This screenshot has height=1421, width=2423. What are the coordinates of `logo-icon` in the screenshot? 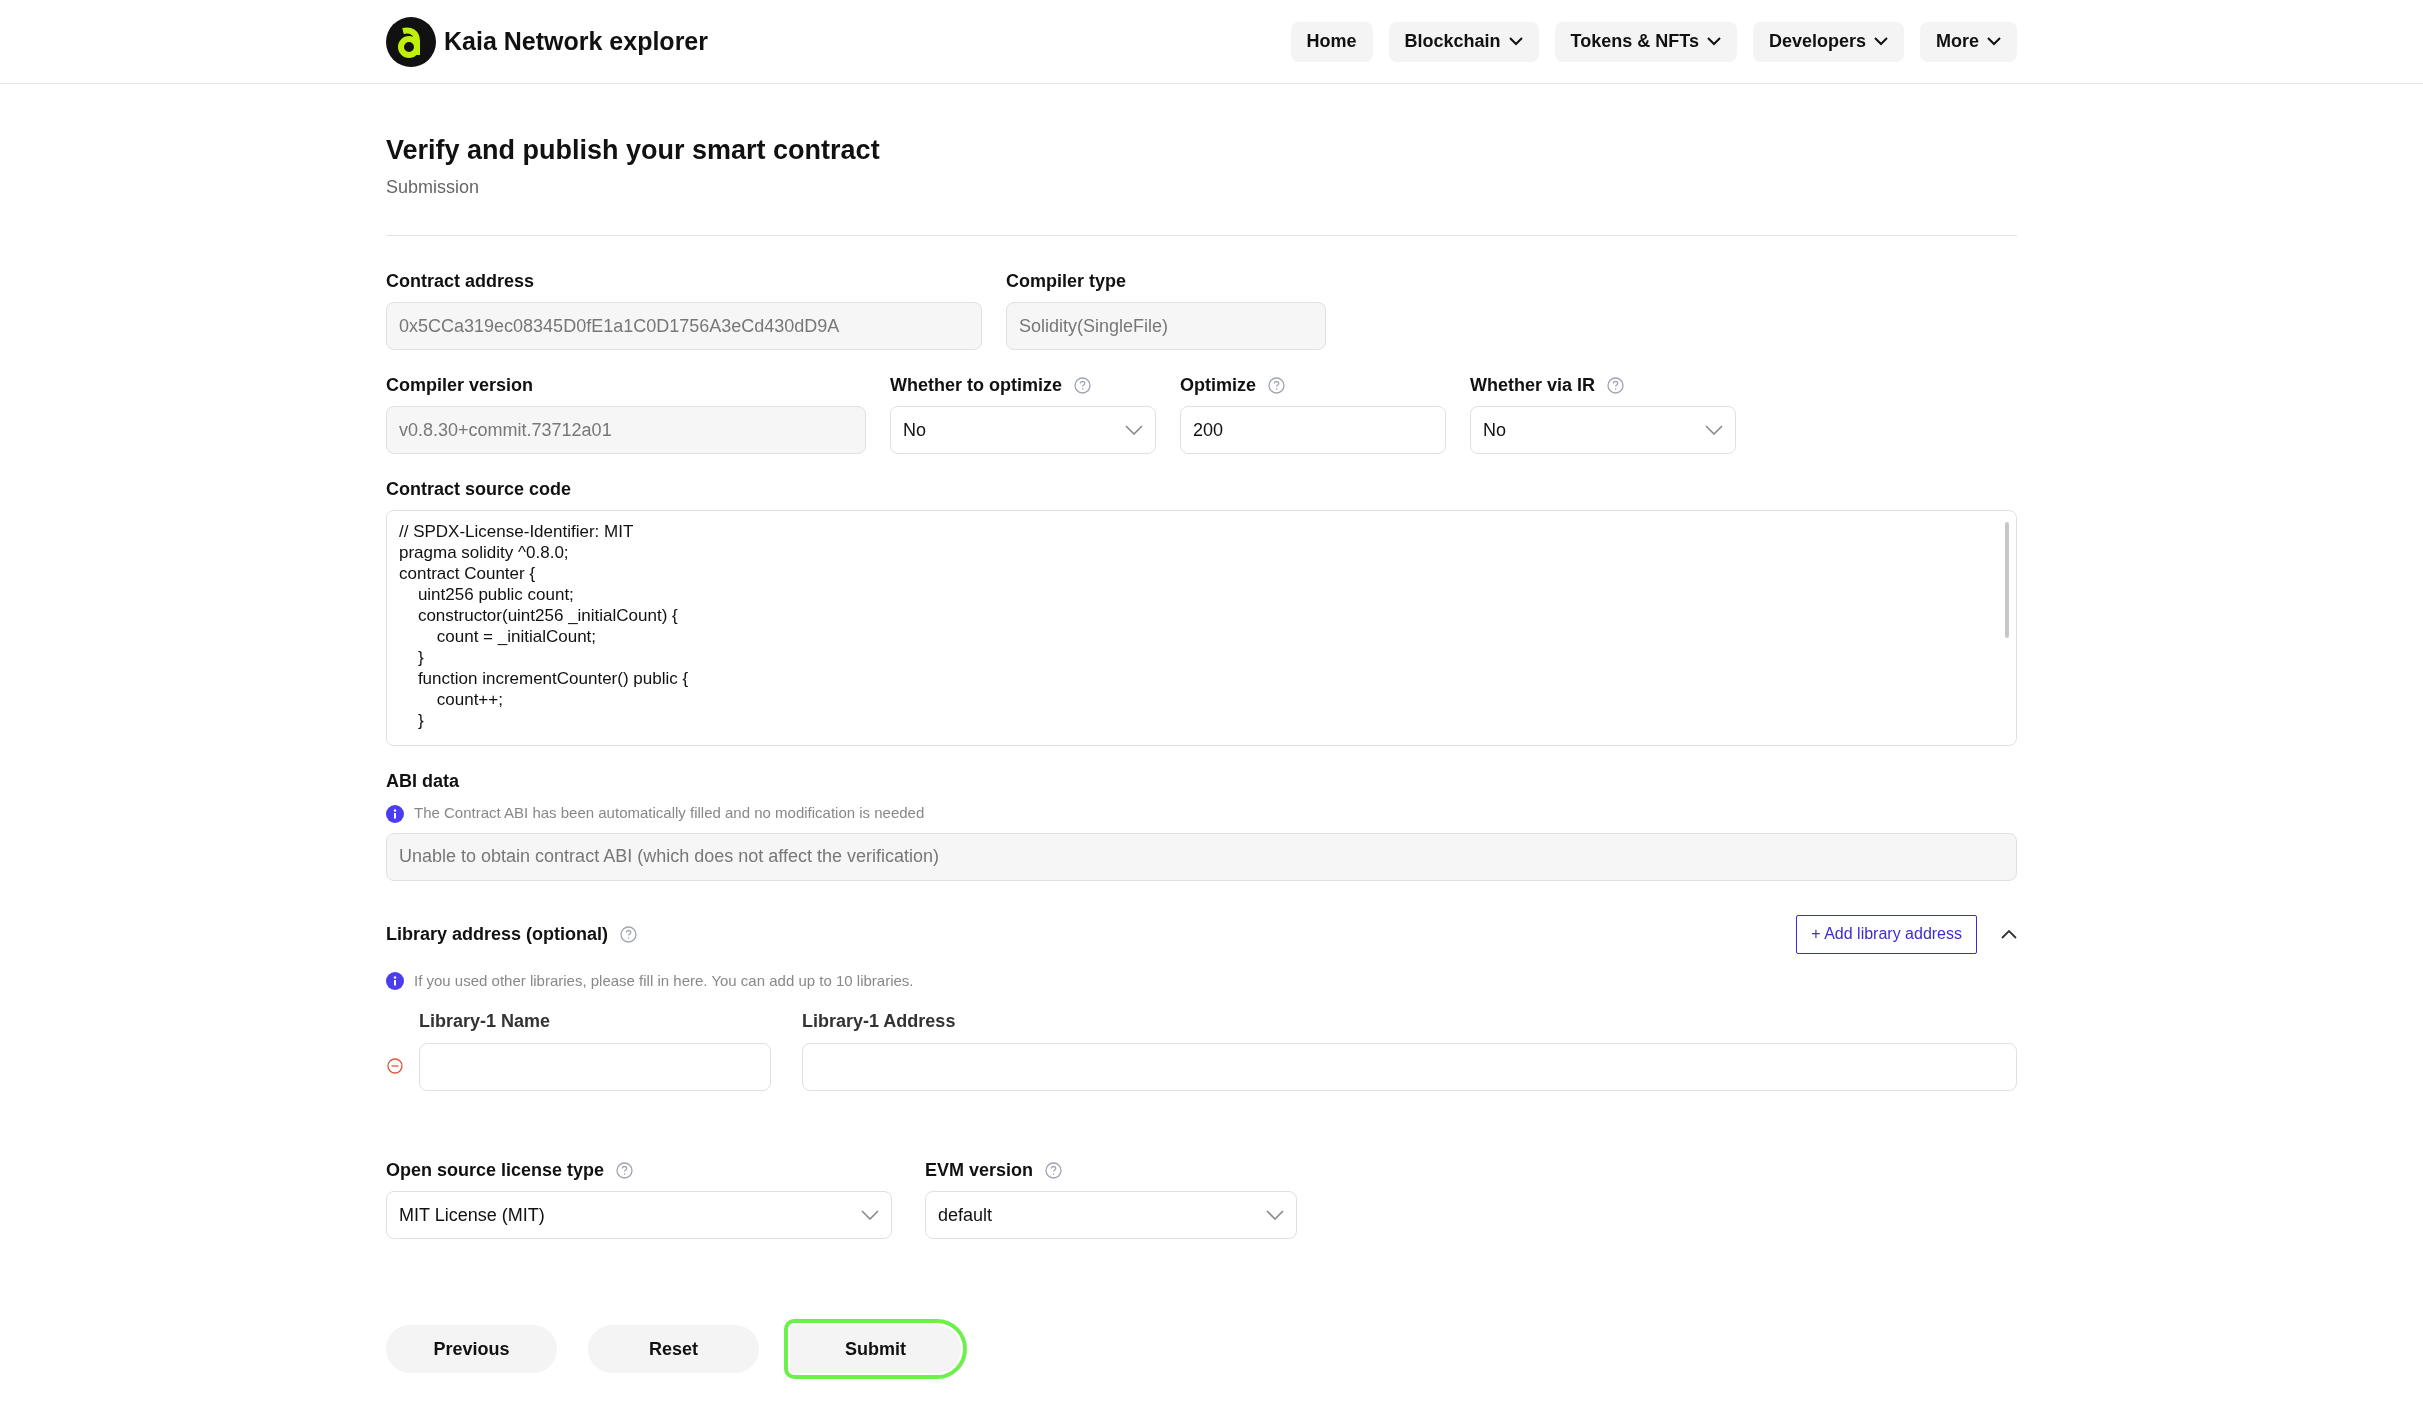 It's located at (411, 41).